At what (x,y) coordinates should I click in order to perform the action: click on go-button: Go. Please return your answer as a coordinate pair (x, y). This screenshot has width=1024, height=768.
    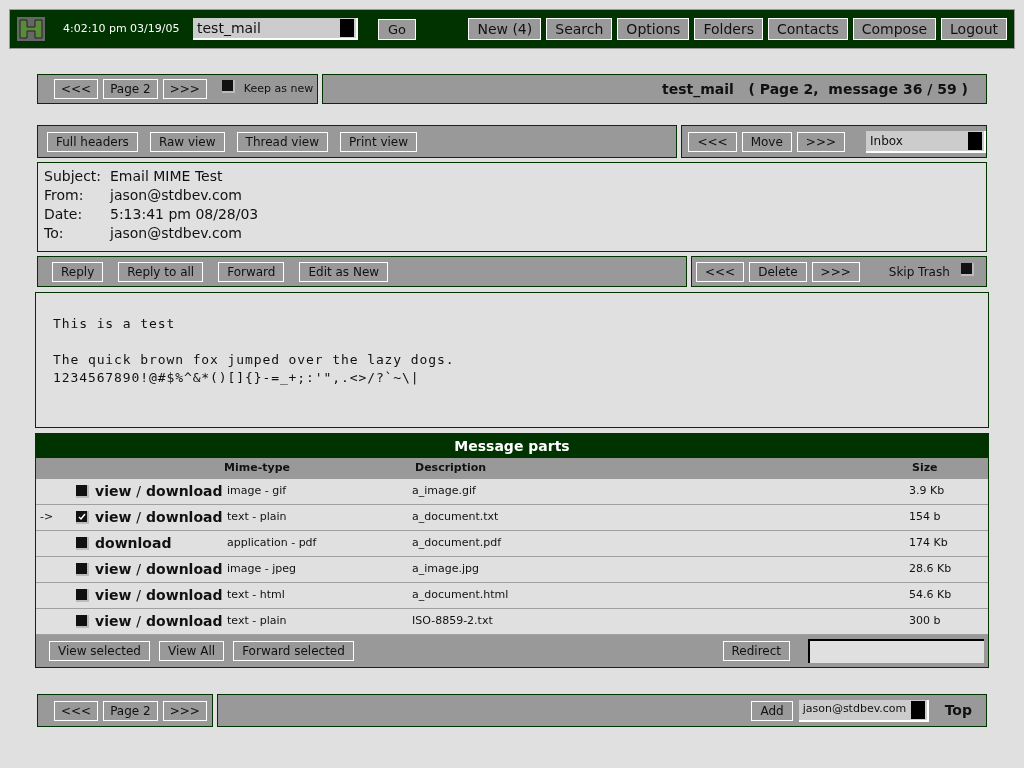
    Looking at the image, I should click on (397, 29).